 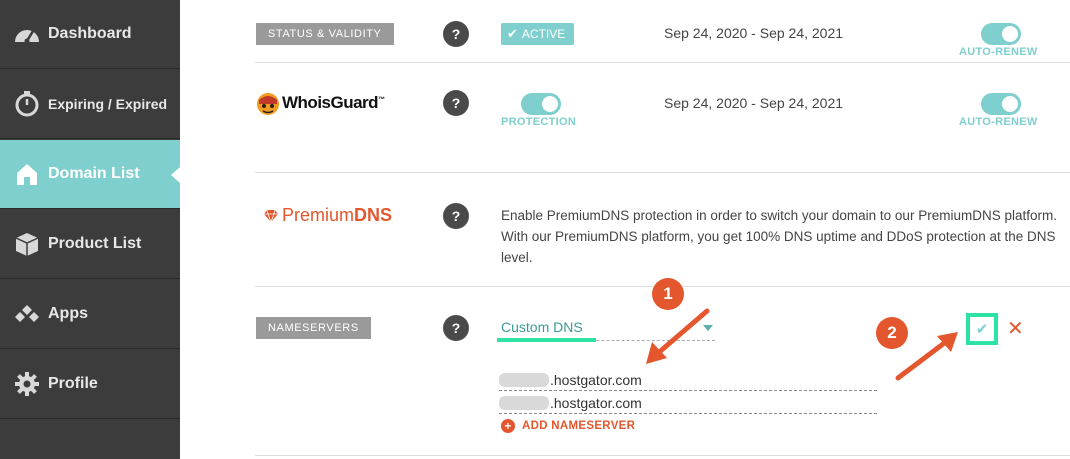 What do you see at coordinates (892, 333) in the screenshot?
I see `step-2-marker: 2` at bounding box center [892, 333].